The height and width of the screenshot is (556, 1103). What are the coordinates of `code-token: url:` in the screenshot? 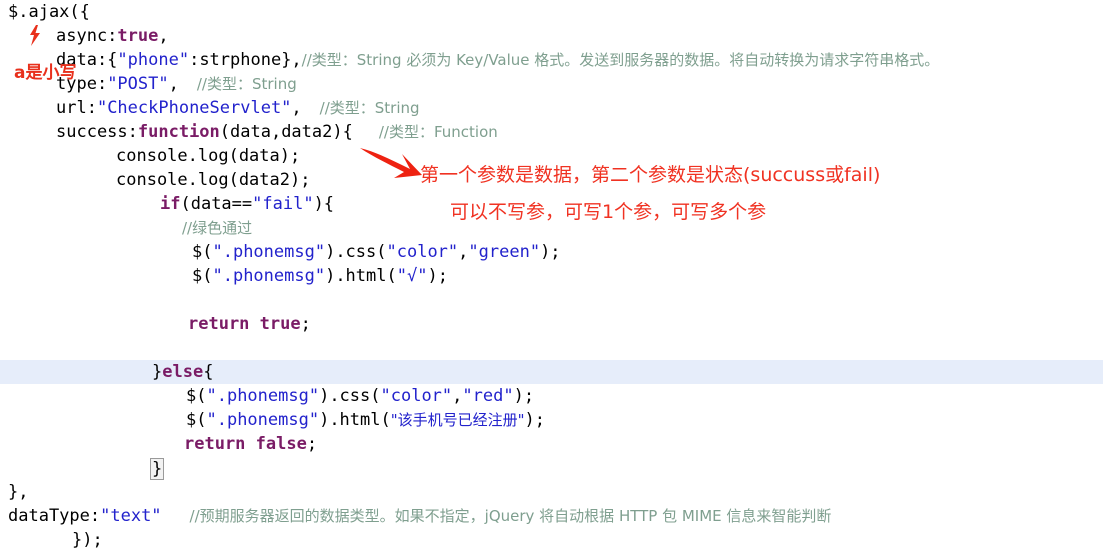 It's located at (76, 108).